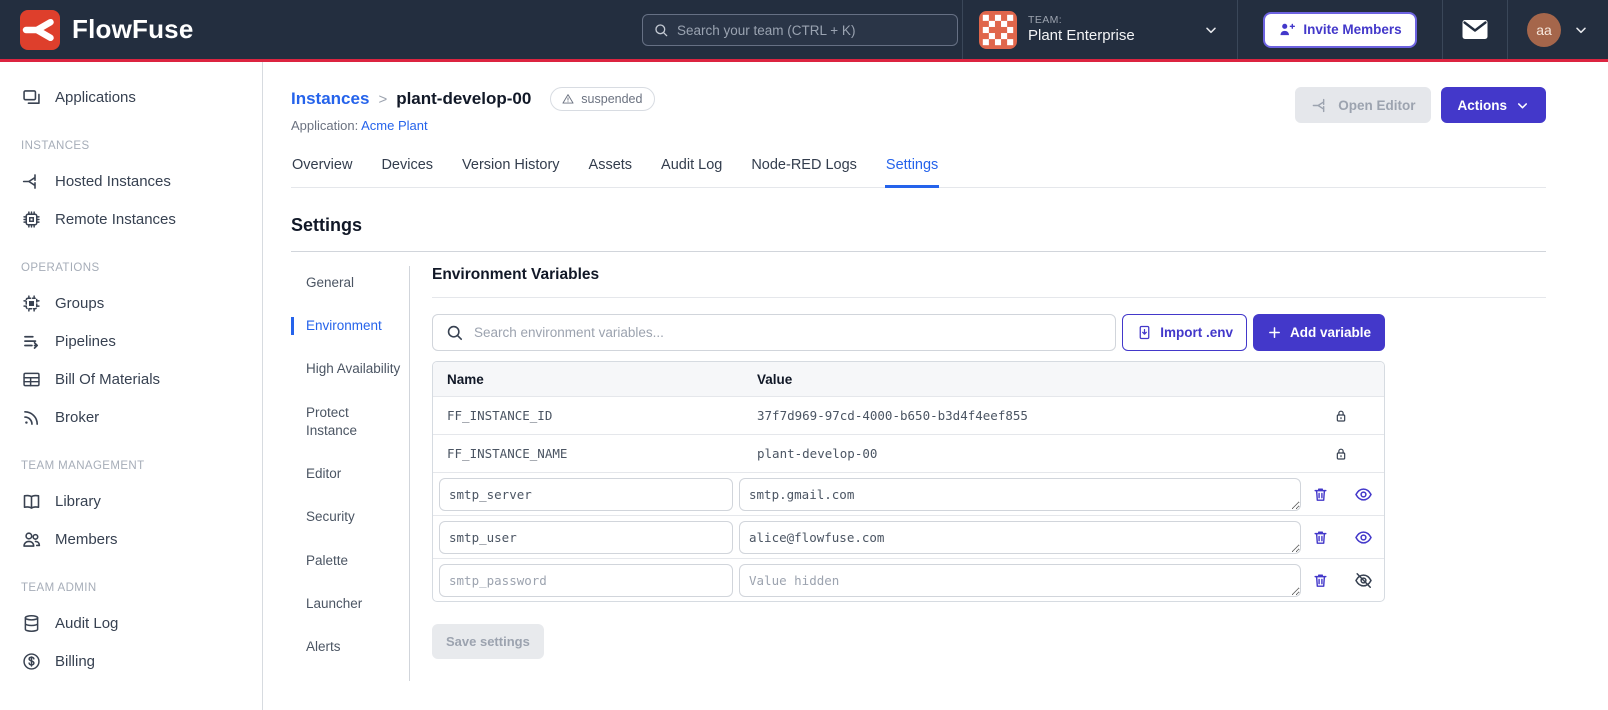 This screenshot has height=710, width=1608. What do you see at coordinates (31, 417) in the screenshot?
I see `broker-icon` at bounding box center [31, 417].